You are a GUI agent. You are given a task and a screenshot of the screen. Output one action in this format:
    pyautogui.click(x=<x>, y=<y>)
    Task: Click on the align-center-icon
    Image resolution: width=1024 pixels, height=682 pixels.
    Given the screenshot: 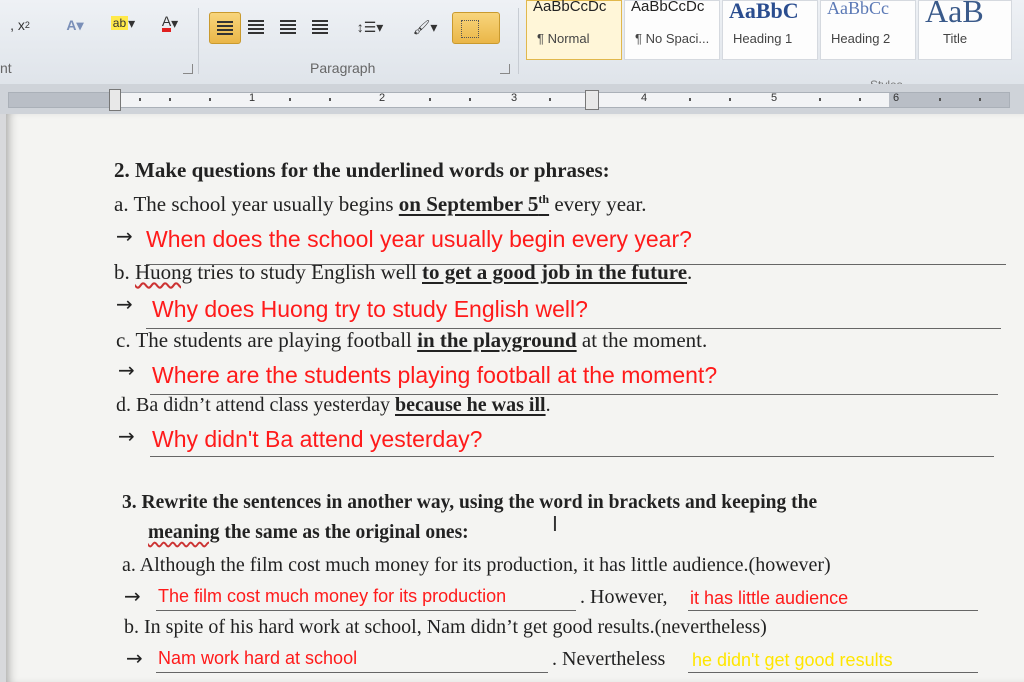 What is the action you would take?
    pyautogui.click(x=256, y=27)
    